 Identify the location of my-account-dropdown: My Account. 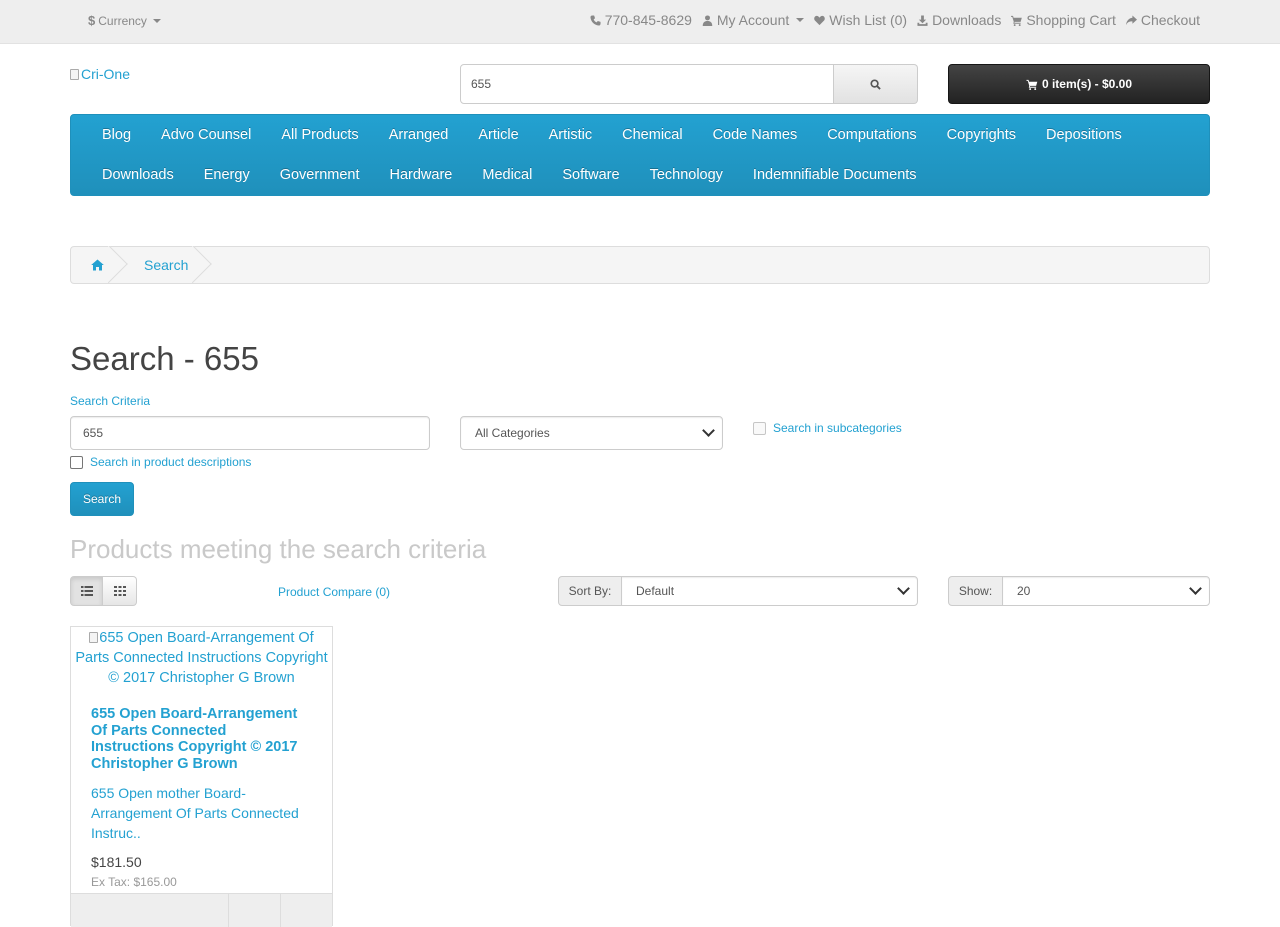
(753, 20).